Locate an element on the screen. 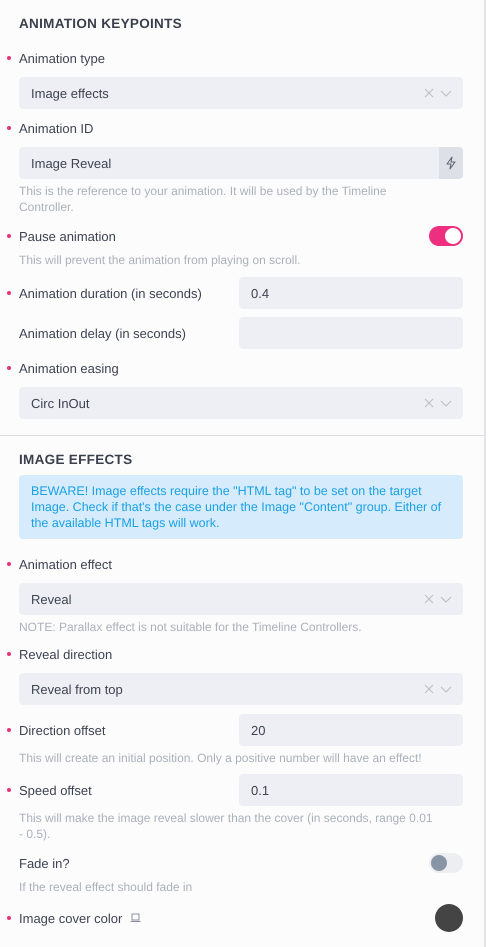 This screenshot has height=947, width=488. number-field: 20 is located at coordinates (351, 730).